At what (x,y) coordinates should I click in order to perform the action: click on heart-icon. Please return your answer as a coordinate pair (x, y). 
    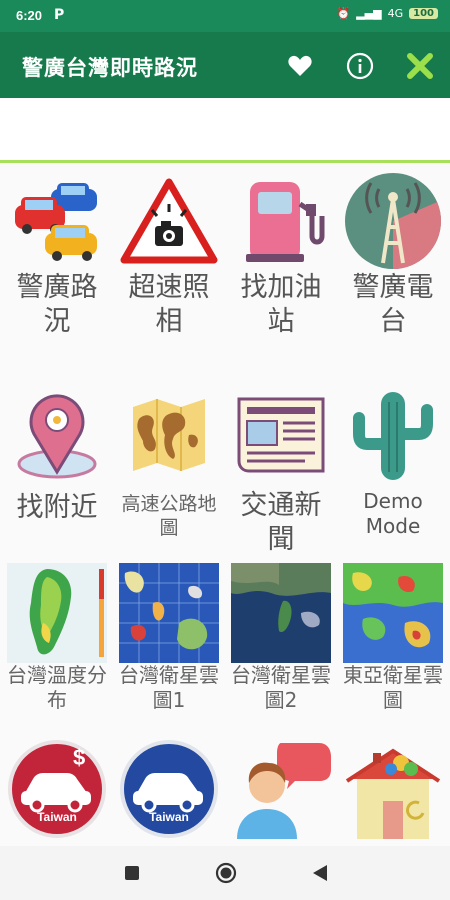
    Looking at the image, I should click on (300, 65).